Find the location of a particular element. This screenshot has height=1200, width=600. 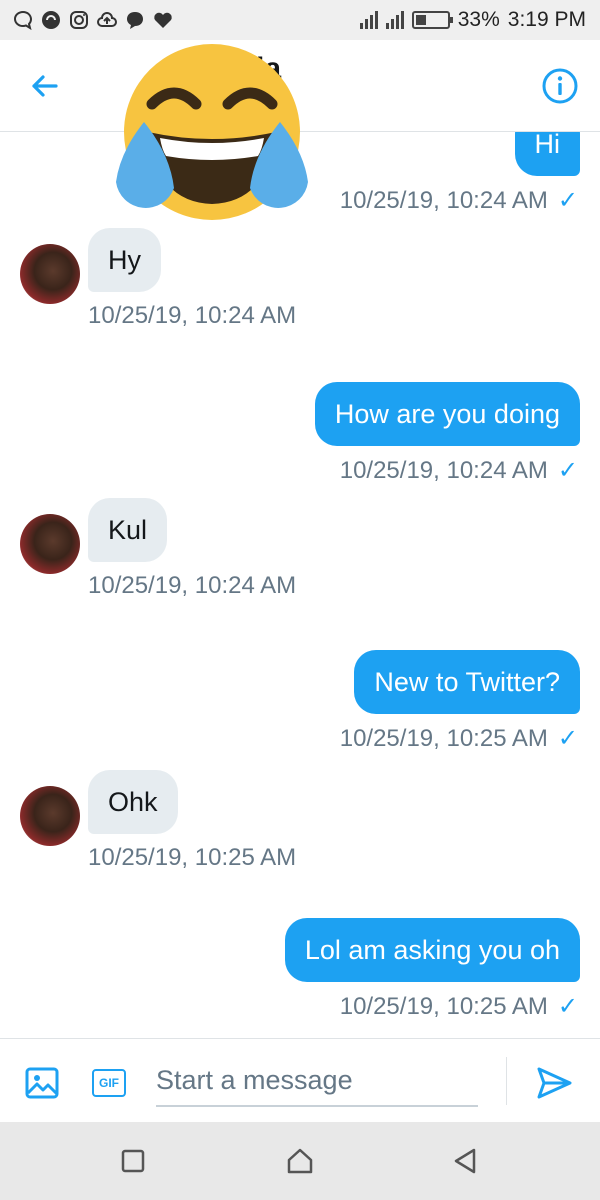

status-bar: 33% 3:19 PM is located at coordinates (300, 20).